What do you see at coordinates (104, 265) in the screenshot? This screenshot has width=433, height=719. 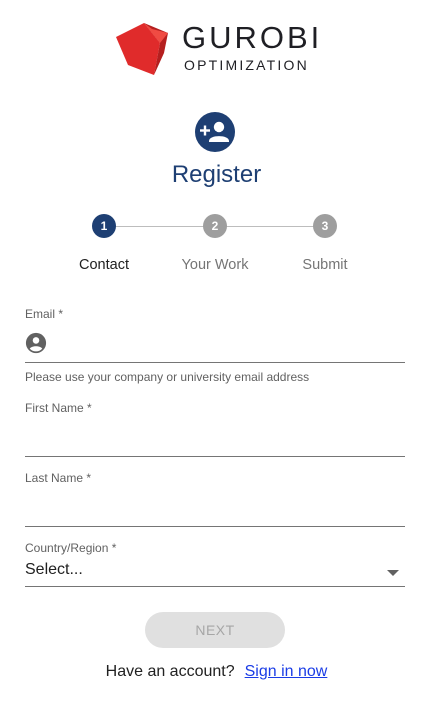 I see `step-1-label: Contact` at bounding box center [104, 265].